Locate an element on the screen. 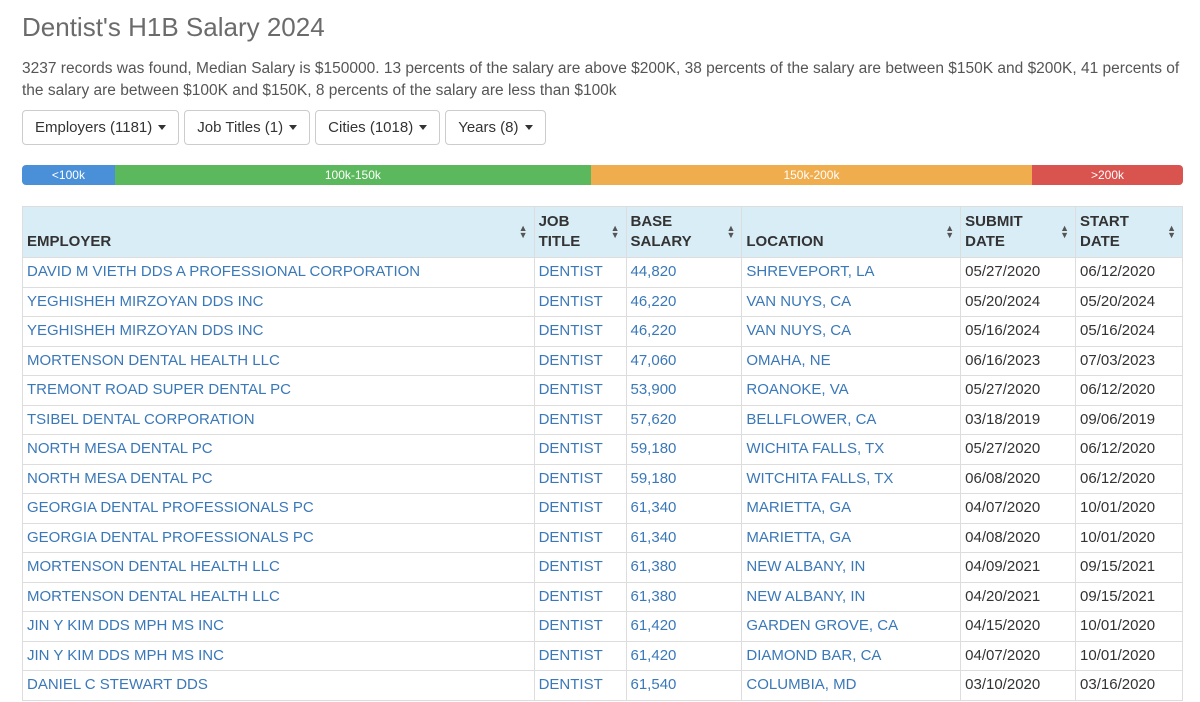 Image resolution: width=1200 pixels, height=702 pixels. job-title-column-header: JOB TITLE ▲ ▼ is located at coordinates (580, 232).